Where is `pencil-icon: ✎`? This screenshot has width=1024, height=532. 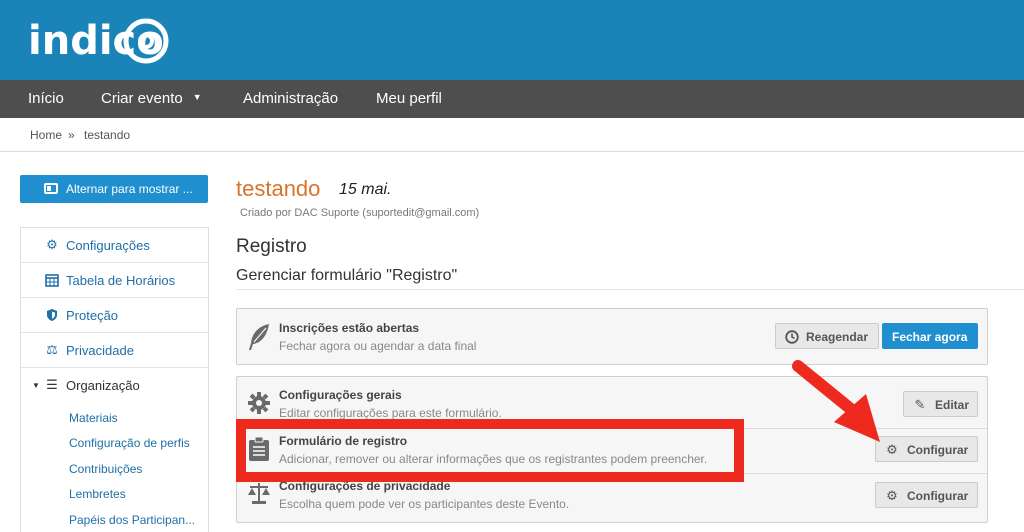
pencil-icon: ✎ is located at coordinates (920, 404).